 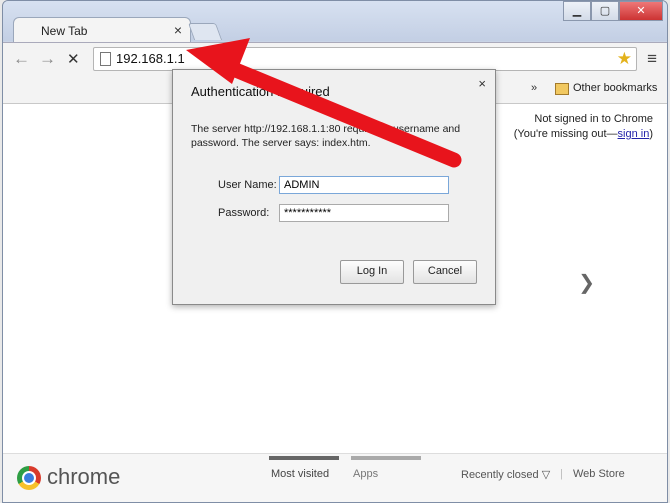 I want to click on tab-title: New Tab, so click(x=64, y=31).